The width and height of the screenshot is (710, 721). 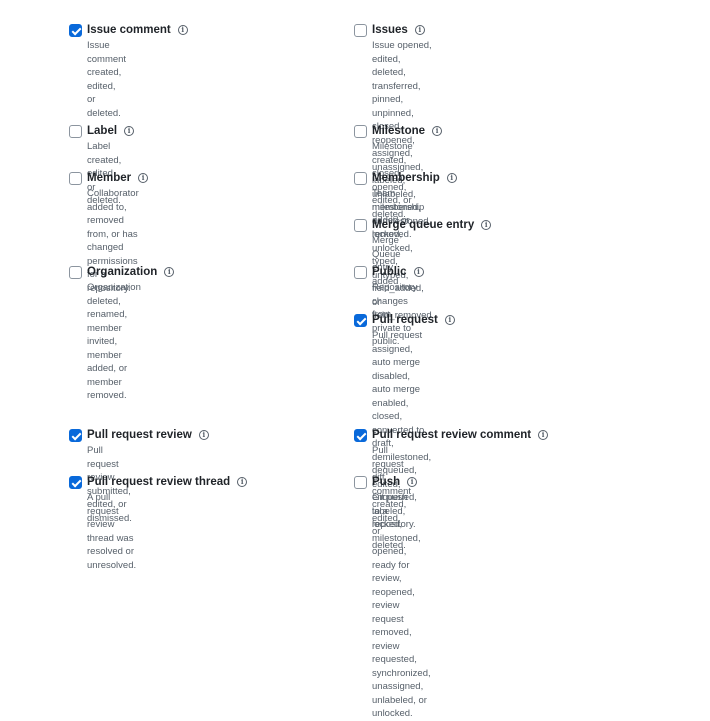 What do you see at coordinates (75, 482) in the screenshot?
I see `pull-request-review-thread-checkbox` at bounding box center [75, 482].